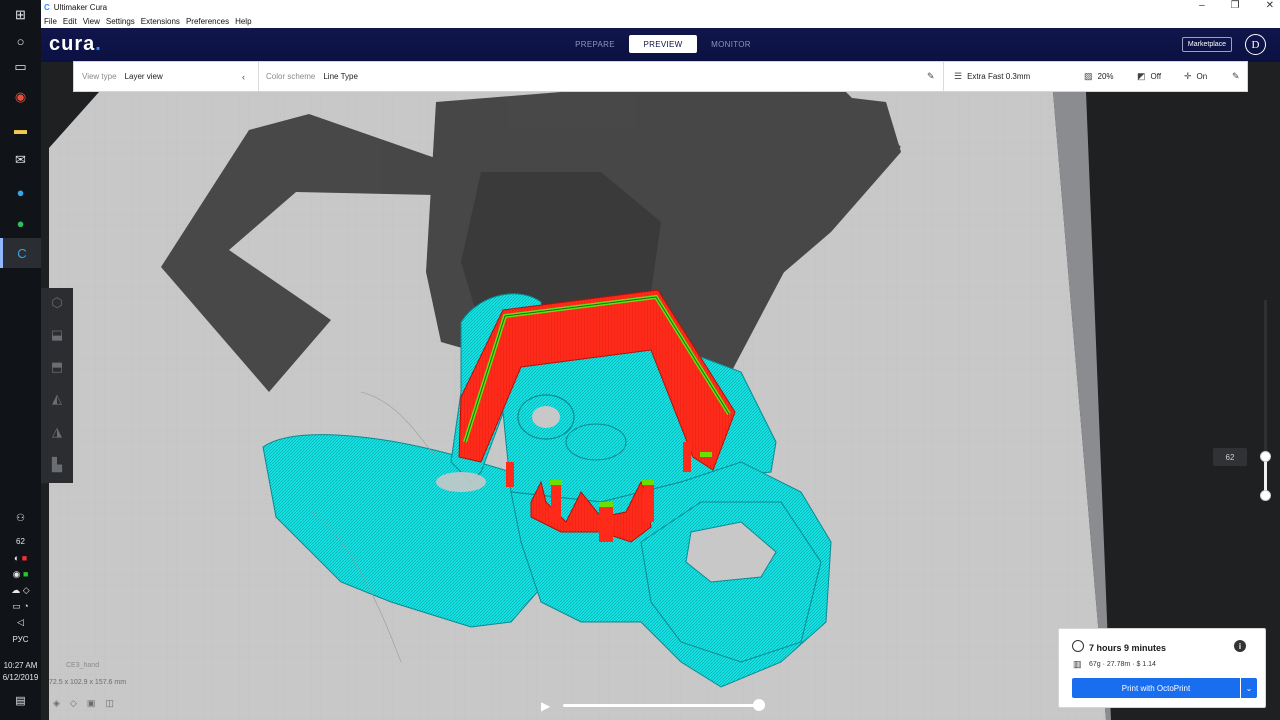 The width and height of the screenshot is (1280, 720). I want to click on task-view-icon: ▭, so click(20, 67).